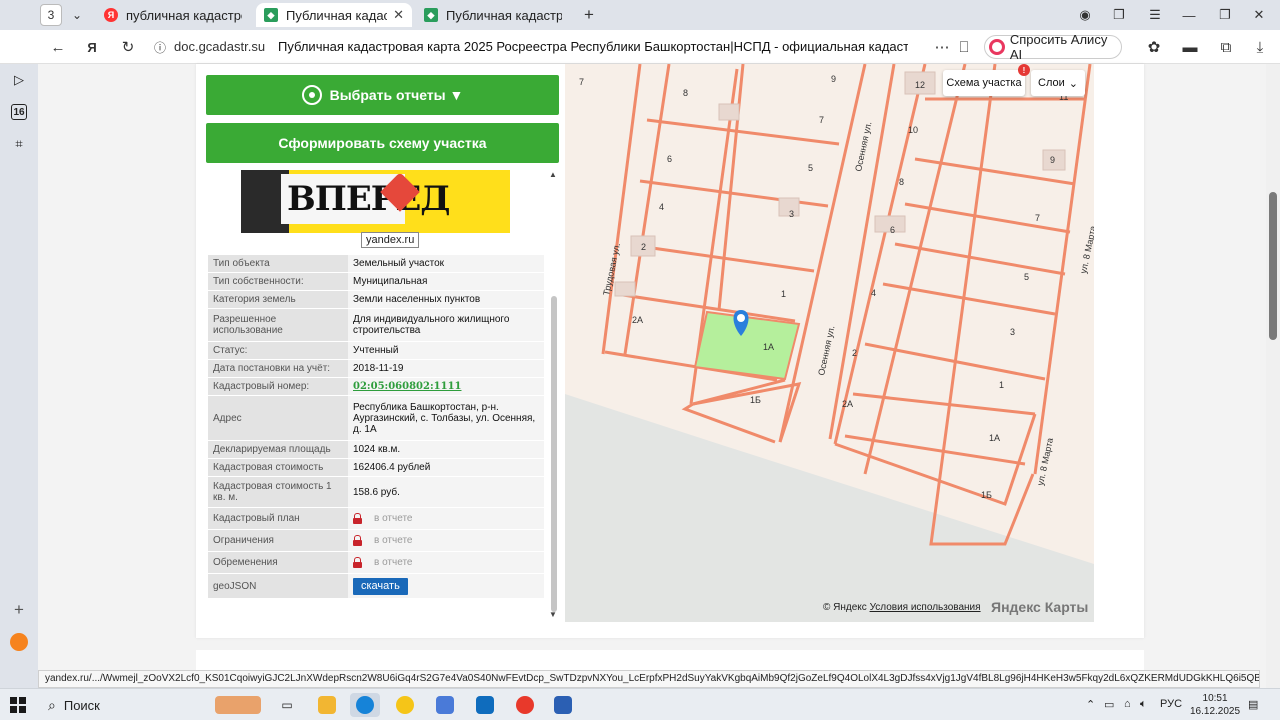 The width and height of the screenshot is (1280, 720). Describe the element at coordinates (278, 368) in the screenshot. I see `row-key: Дата постановки на учёт:` at that location.